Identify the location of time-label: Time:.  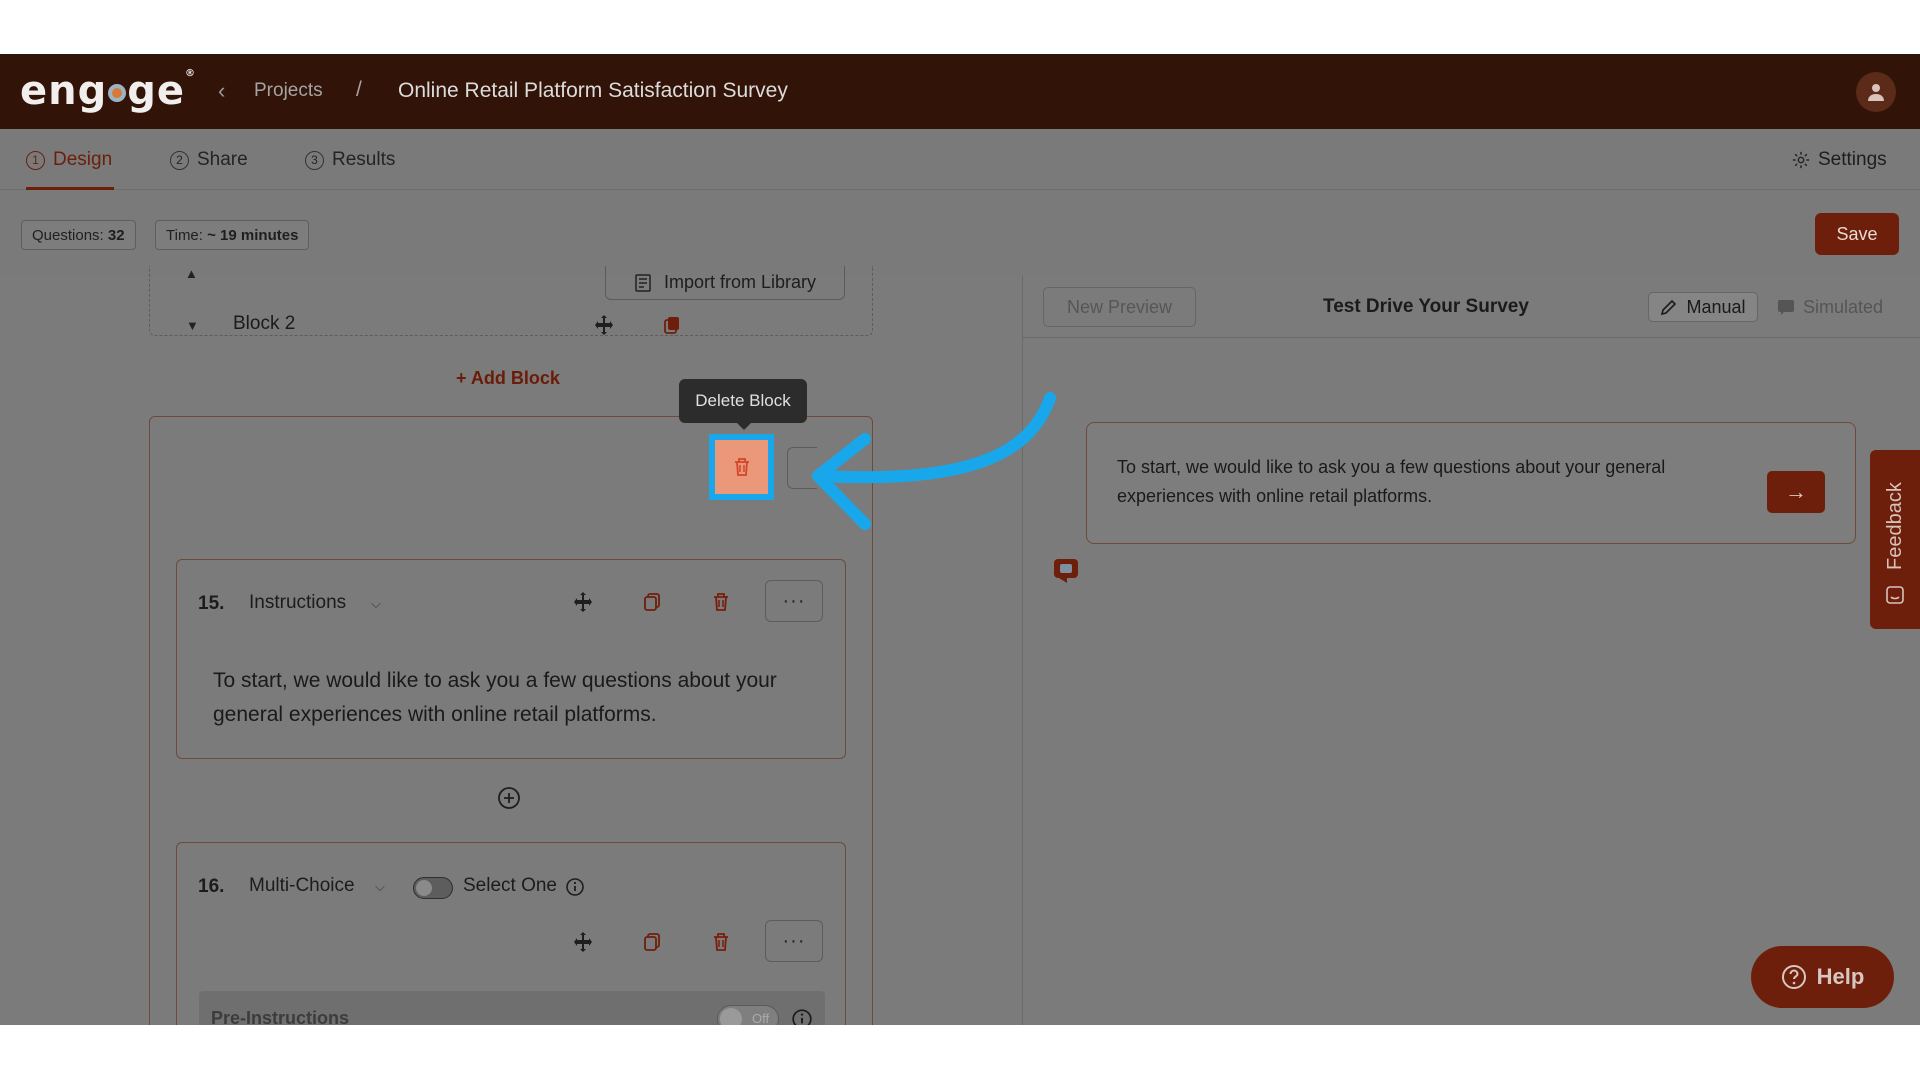
(184, 235).